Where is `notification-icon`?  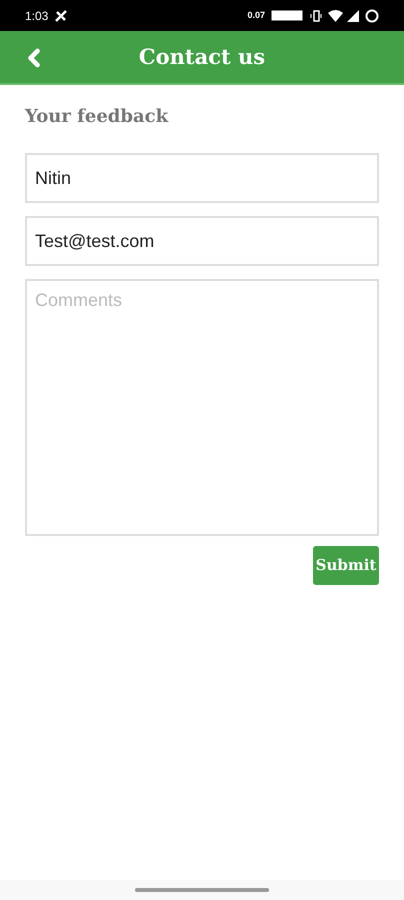
notification-icon is located at coordinates (61, 15).